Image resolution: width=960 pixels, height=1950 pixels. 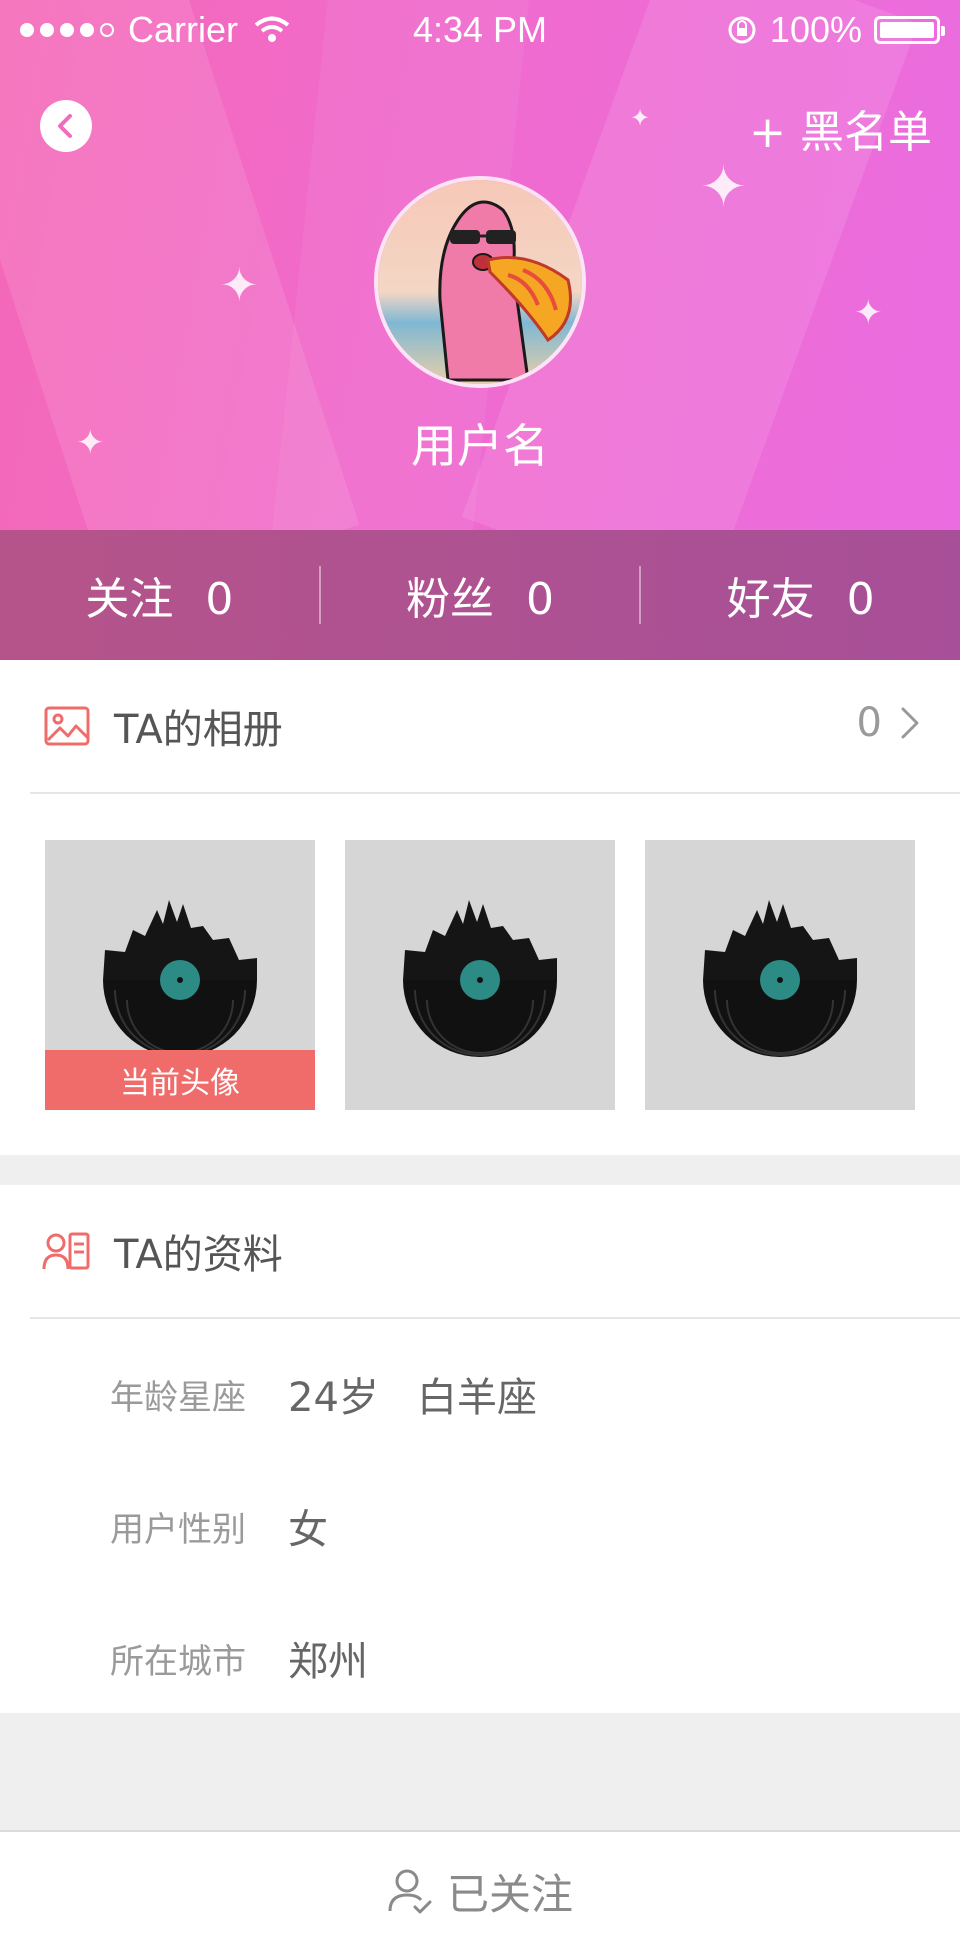 I want to click on user-check-icon, so click(x=410, y=1891).